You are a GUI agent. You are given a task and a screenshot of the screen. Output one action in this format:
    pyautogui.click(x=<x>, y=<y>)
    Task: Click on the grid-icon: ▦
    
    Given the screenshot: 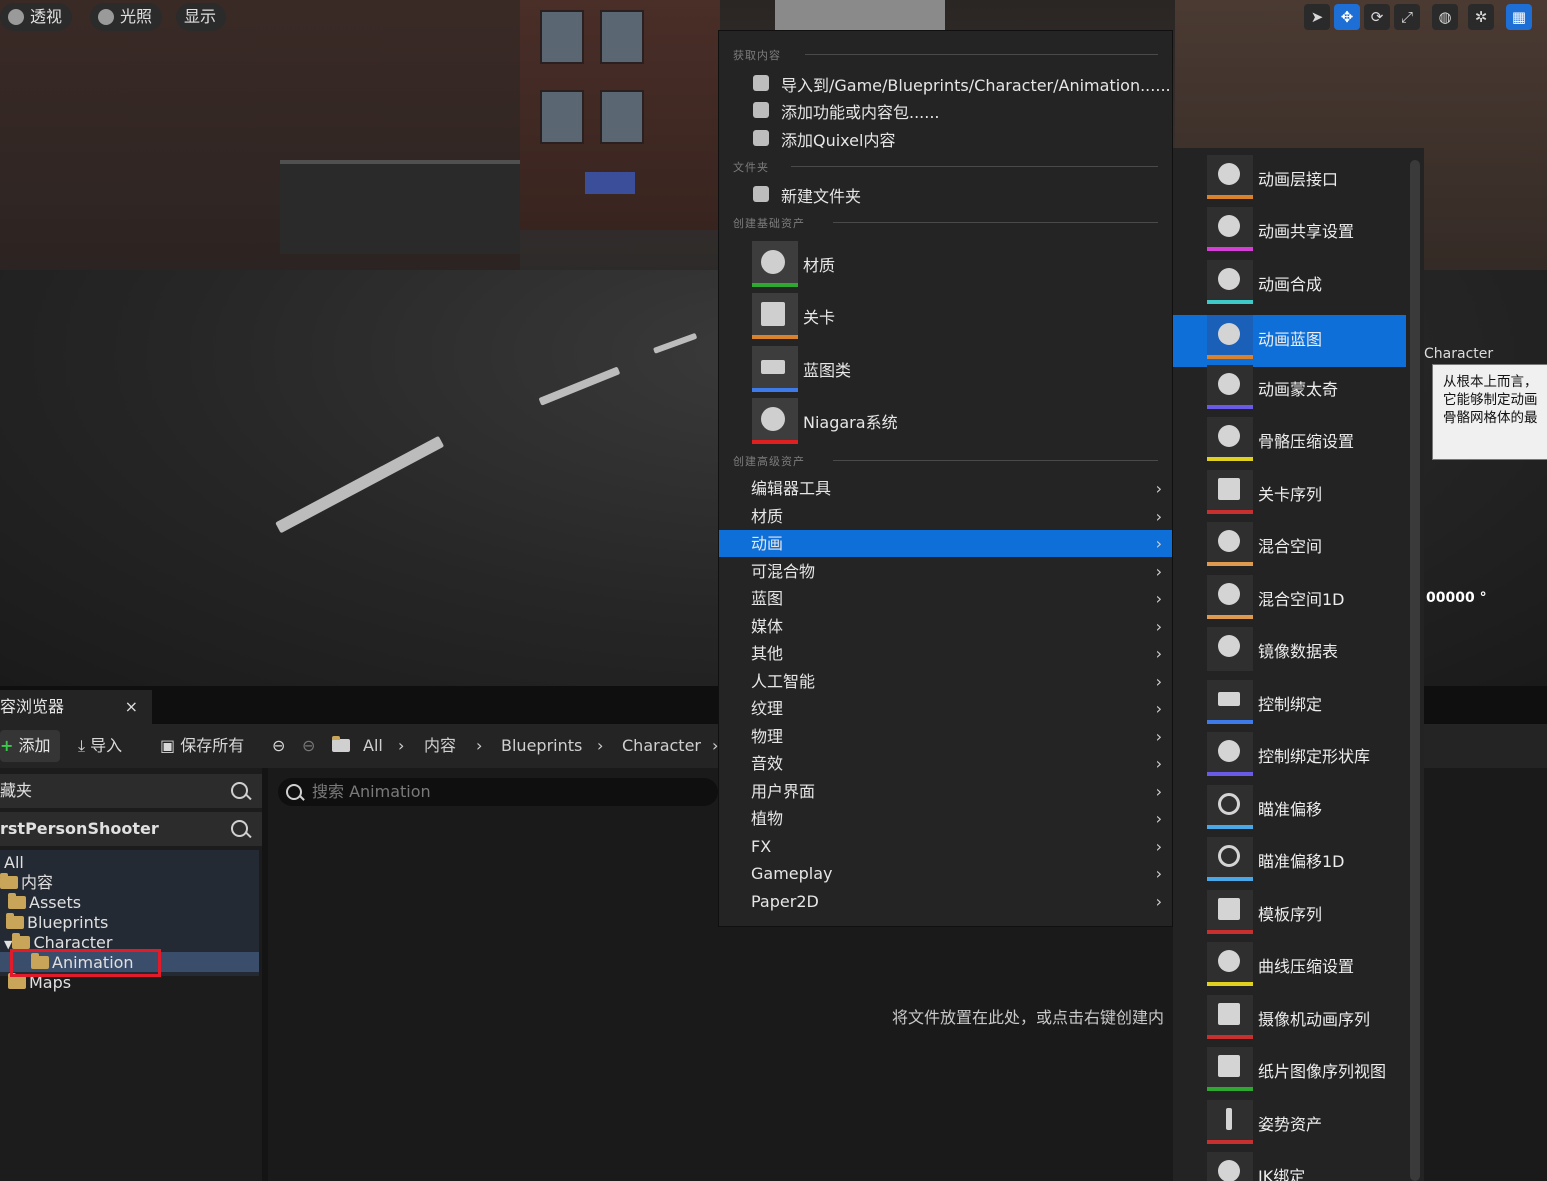 What is the action you would take?
    pyautogui.click(x=1519, y=17)
    